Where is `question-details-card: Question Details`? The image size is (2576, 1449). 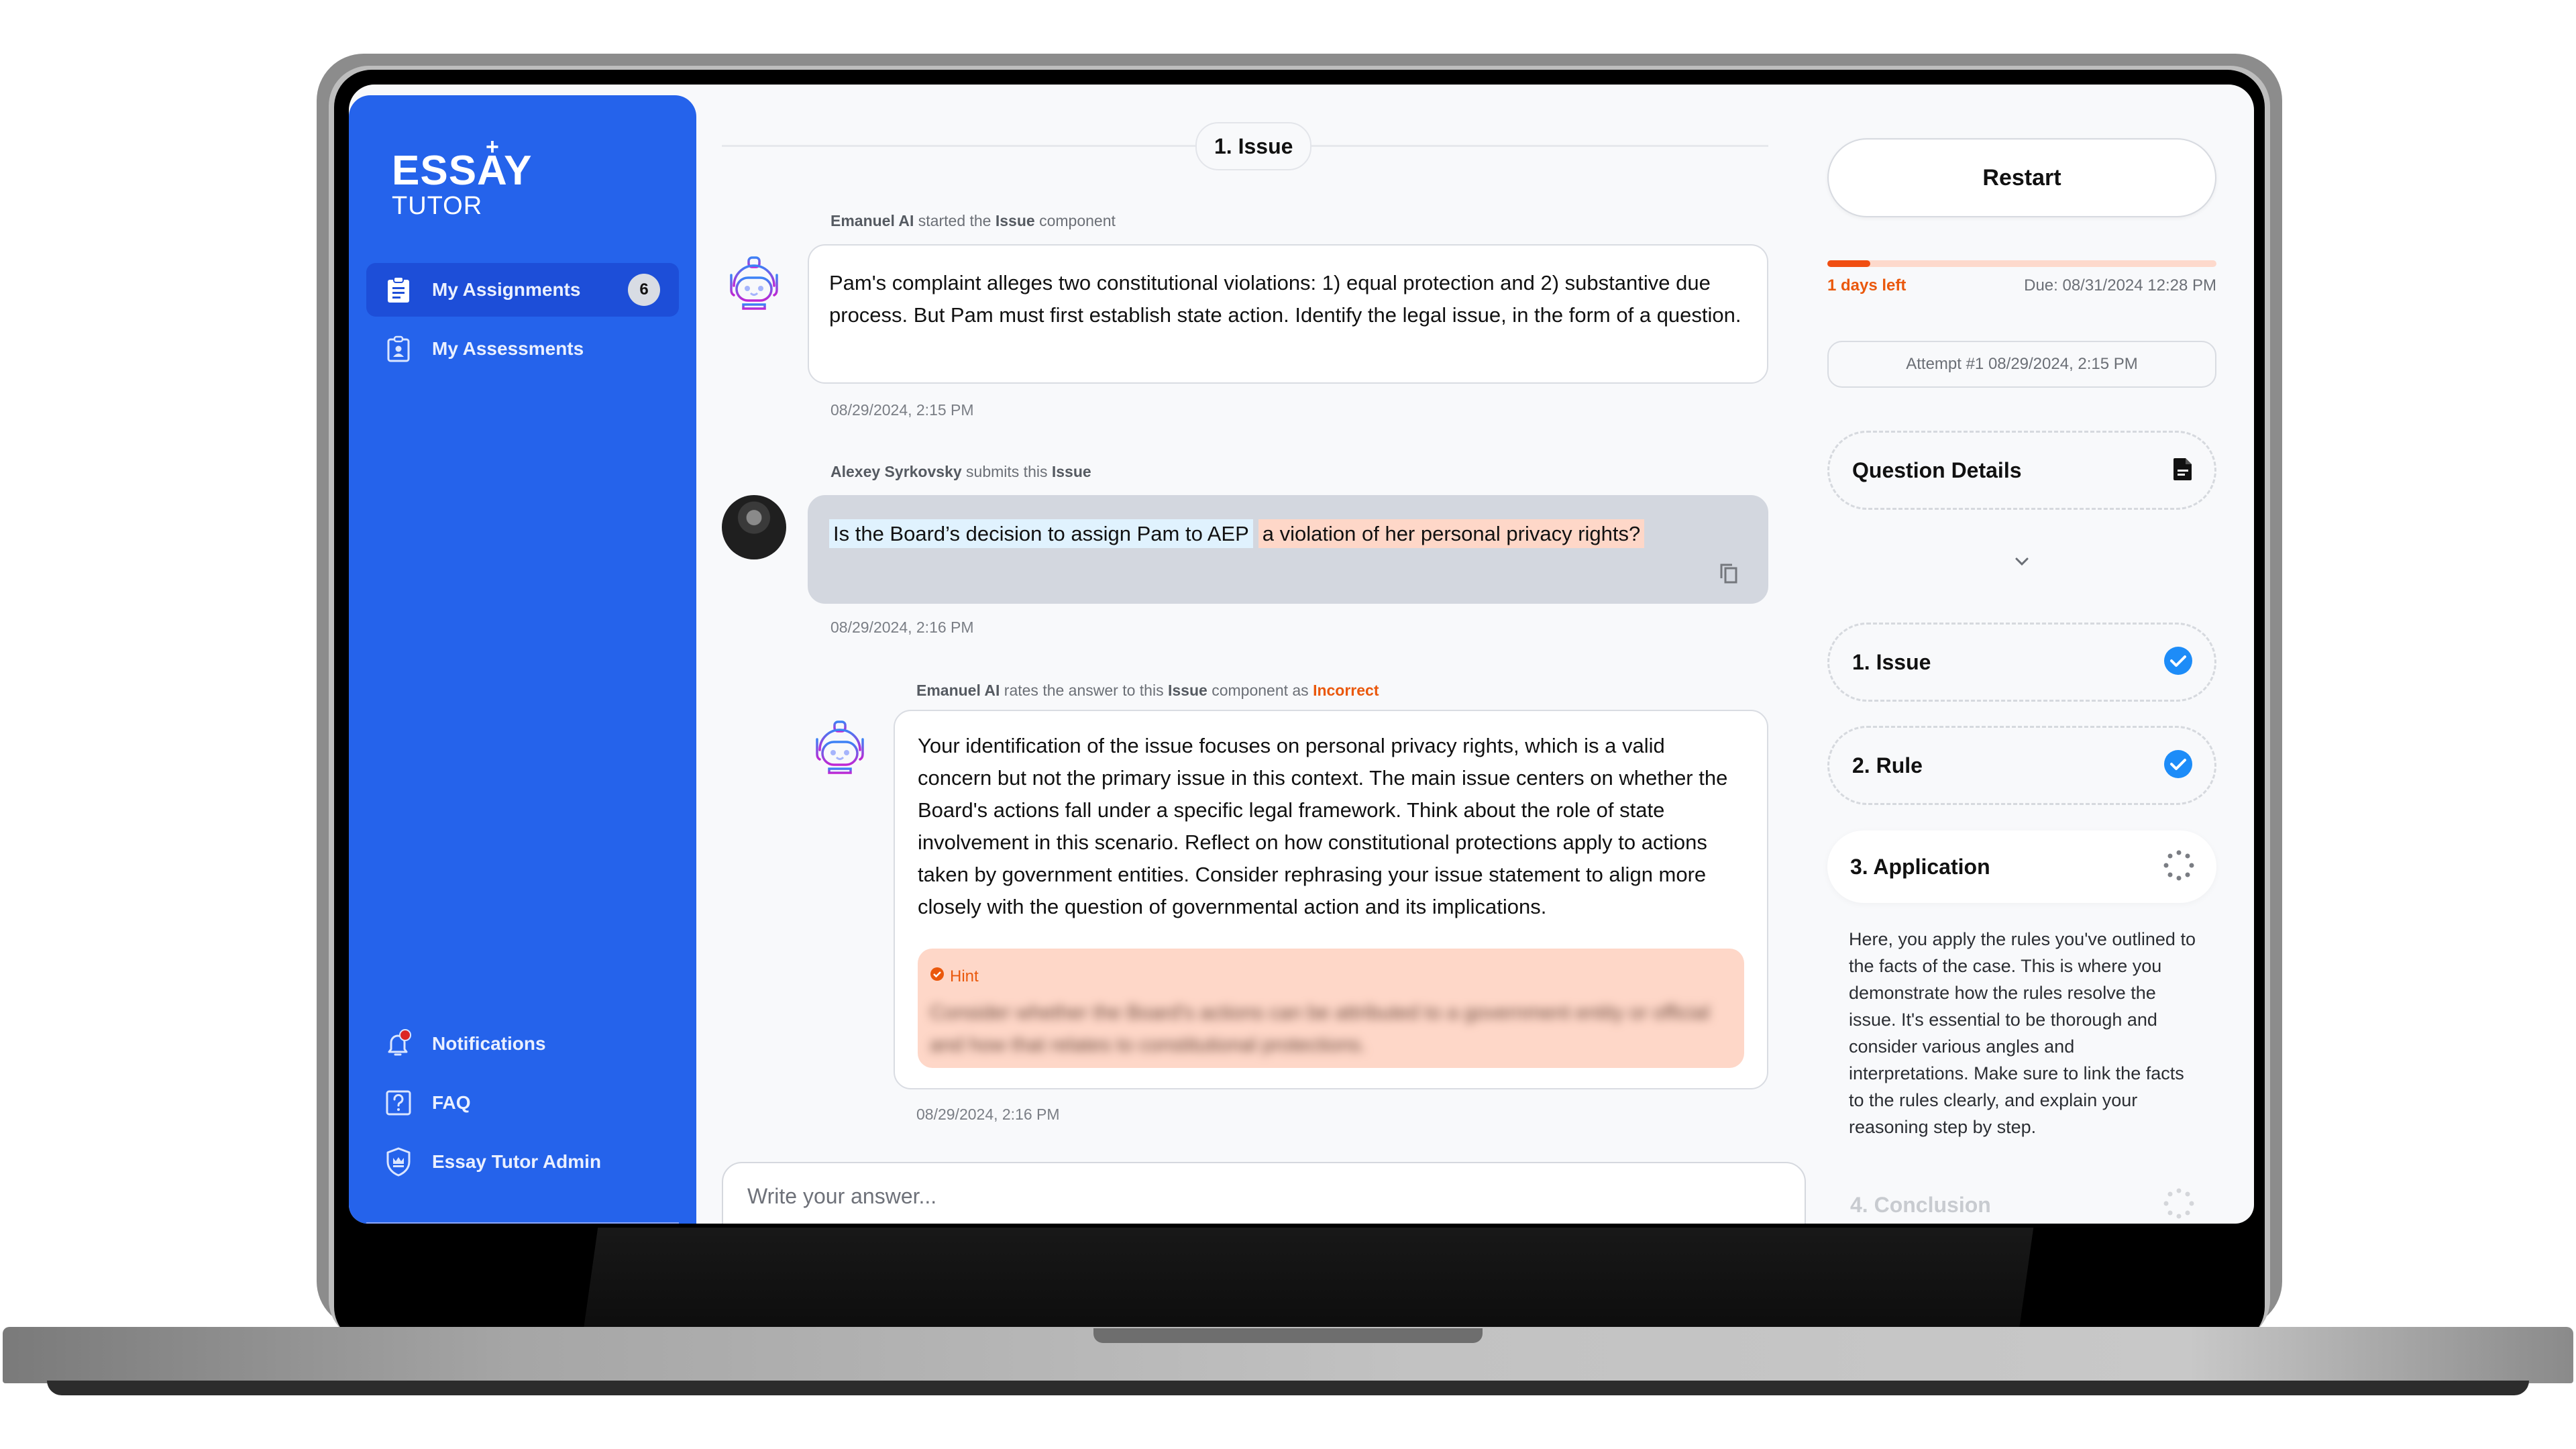
question-details-card: Question Details is located at coordinates (2021, 470).